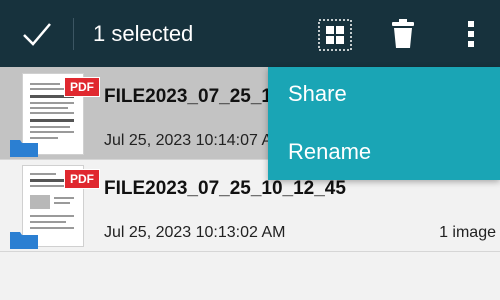 Image resolution: width=500 pixels, height=300 pixels. I want to click on file-date: Jul 25, 2023 10:14:07 AM, so click(195, 140).